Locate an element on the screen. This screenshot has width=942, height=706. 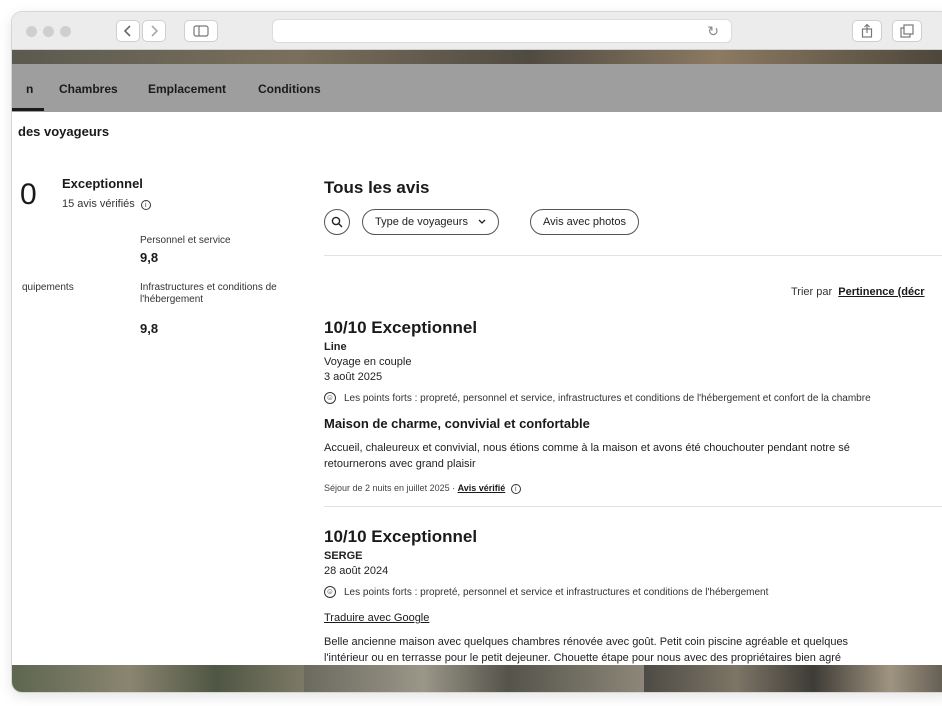
photos-filter: Avis avec photos is located at coordinates (584, 222).